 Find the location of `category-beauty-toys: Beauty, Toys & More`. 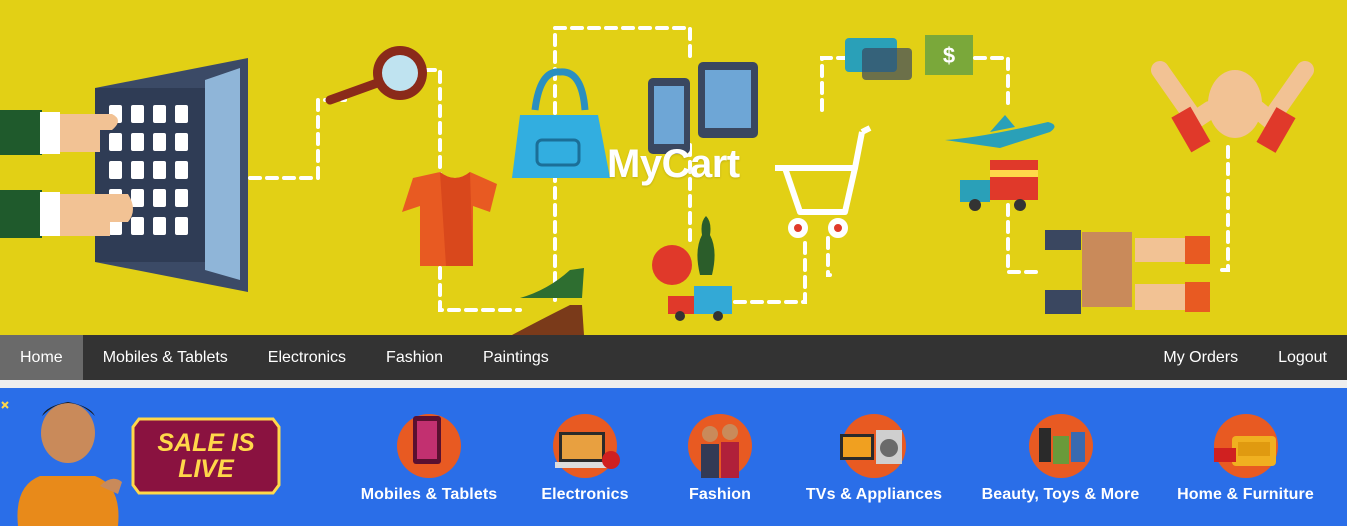

category-beauty-toys: Beauty, Toys & More is located at coordinates (1060, 457).